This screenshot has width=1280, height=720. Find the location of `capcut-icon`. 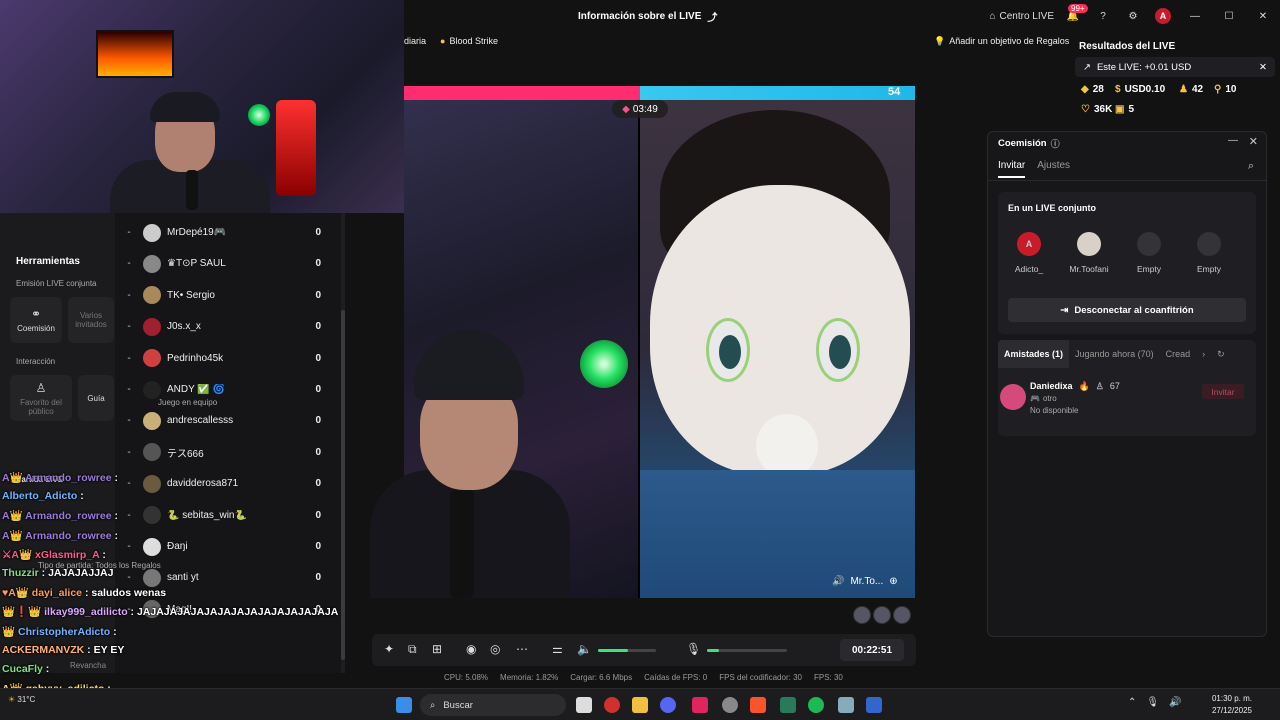

capcut-icon is located at coordinates (874, 705).